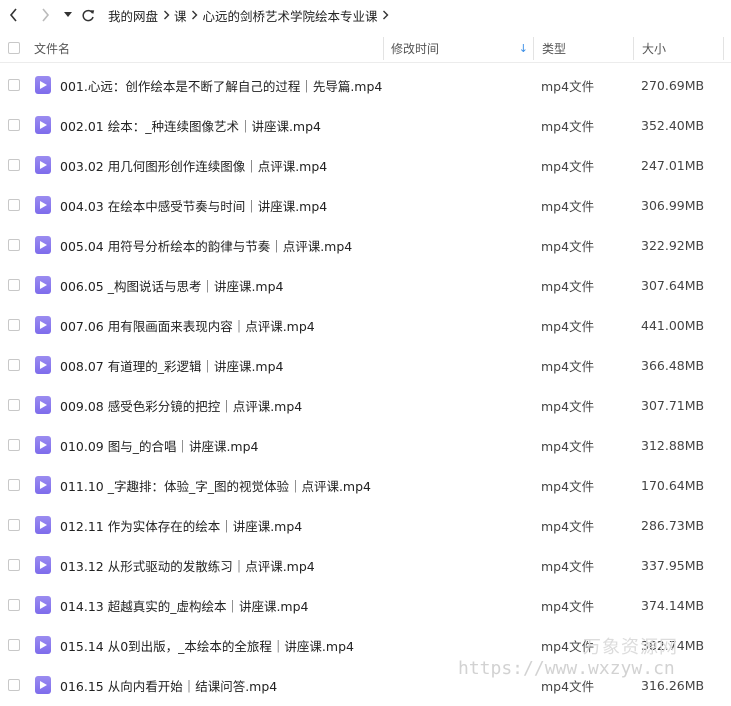  I want to click on forward-button, so click(45, 15).